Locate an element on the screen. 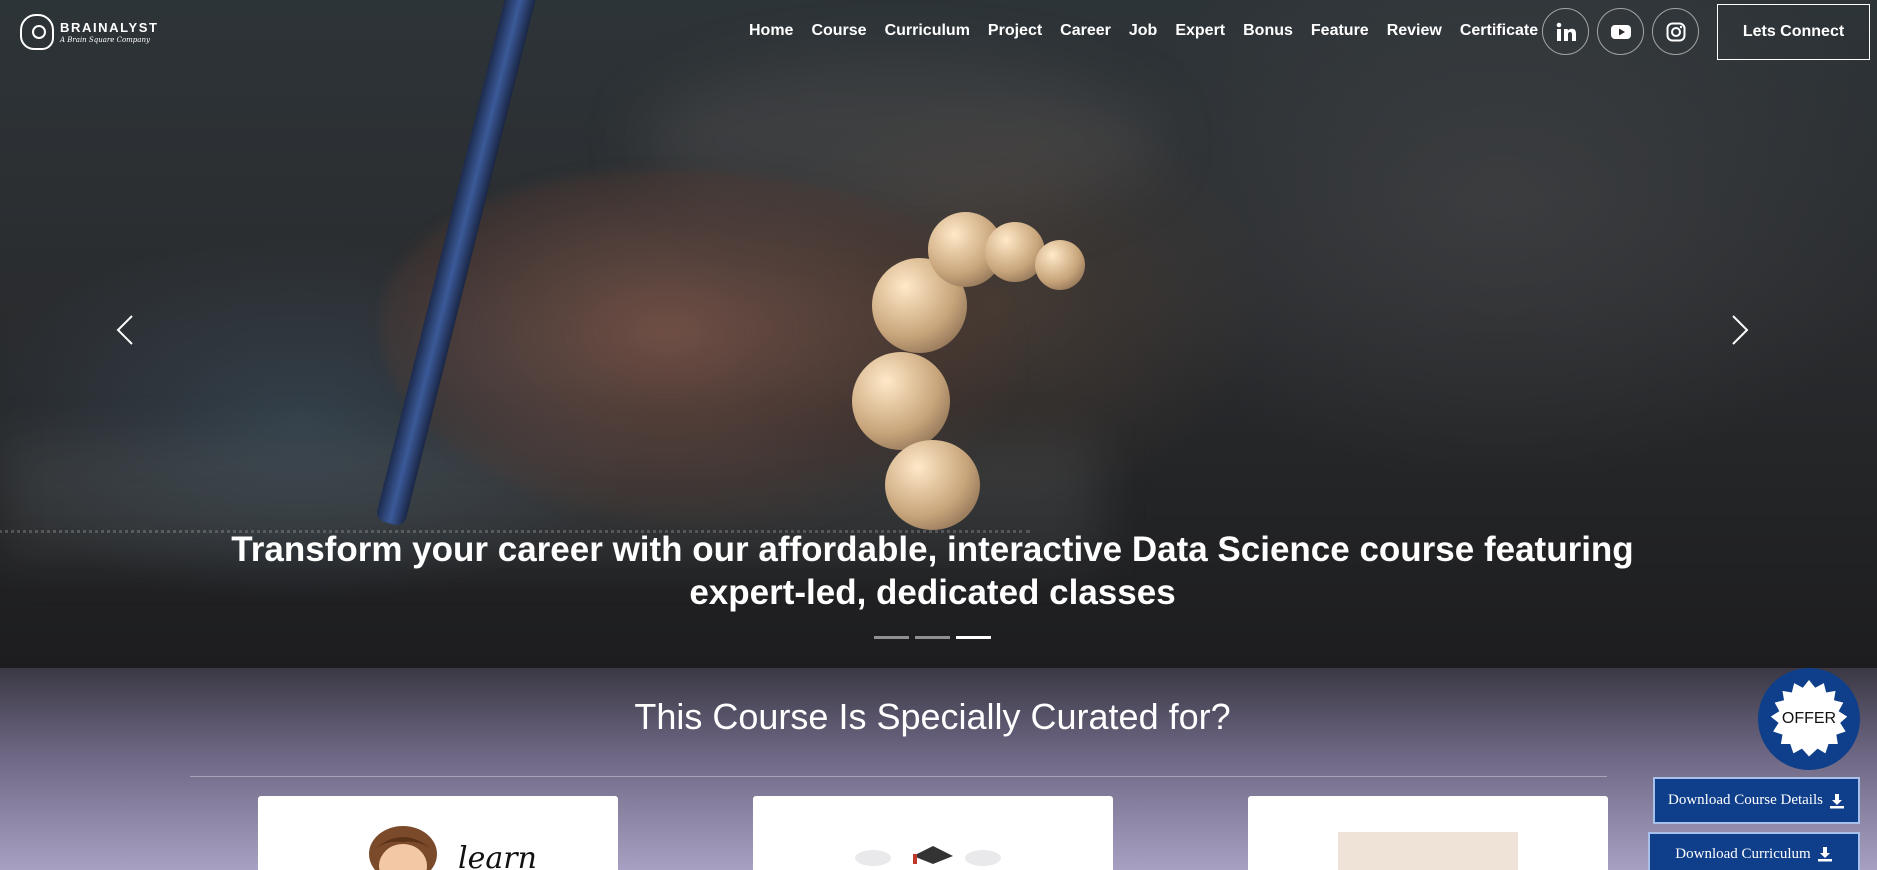  nav-link-job: Job is located at coordinates (1143, 31).